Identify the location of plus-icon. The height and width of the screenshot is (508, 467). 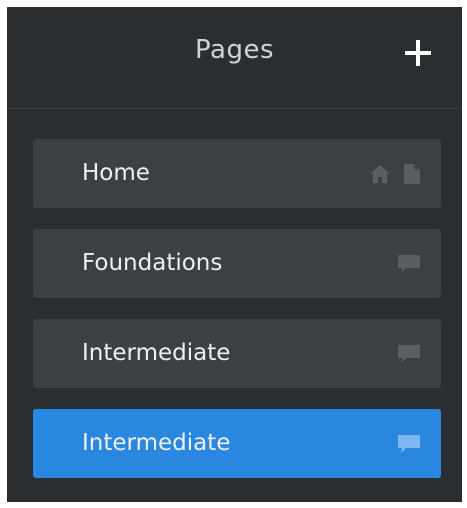
(418, 53).